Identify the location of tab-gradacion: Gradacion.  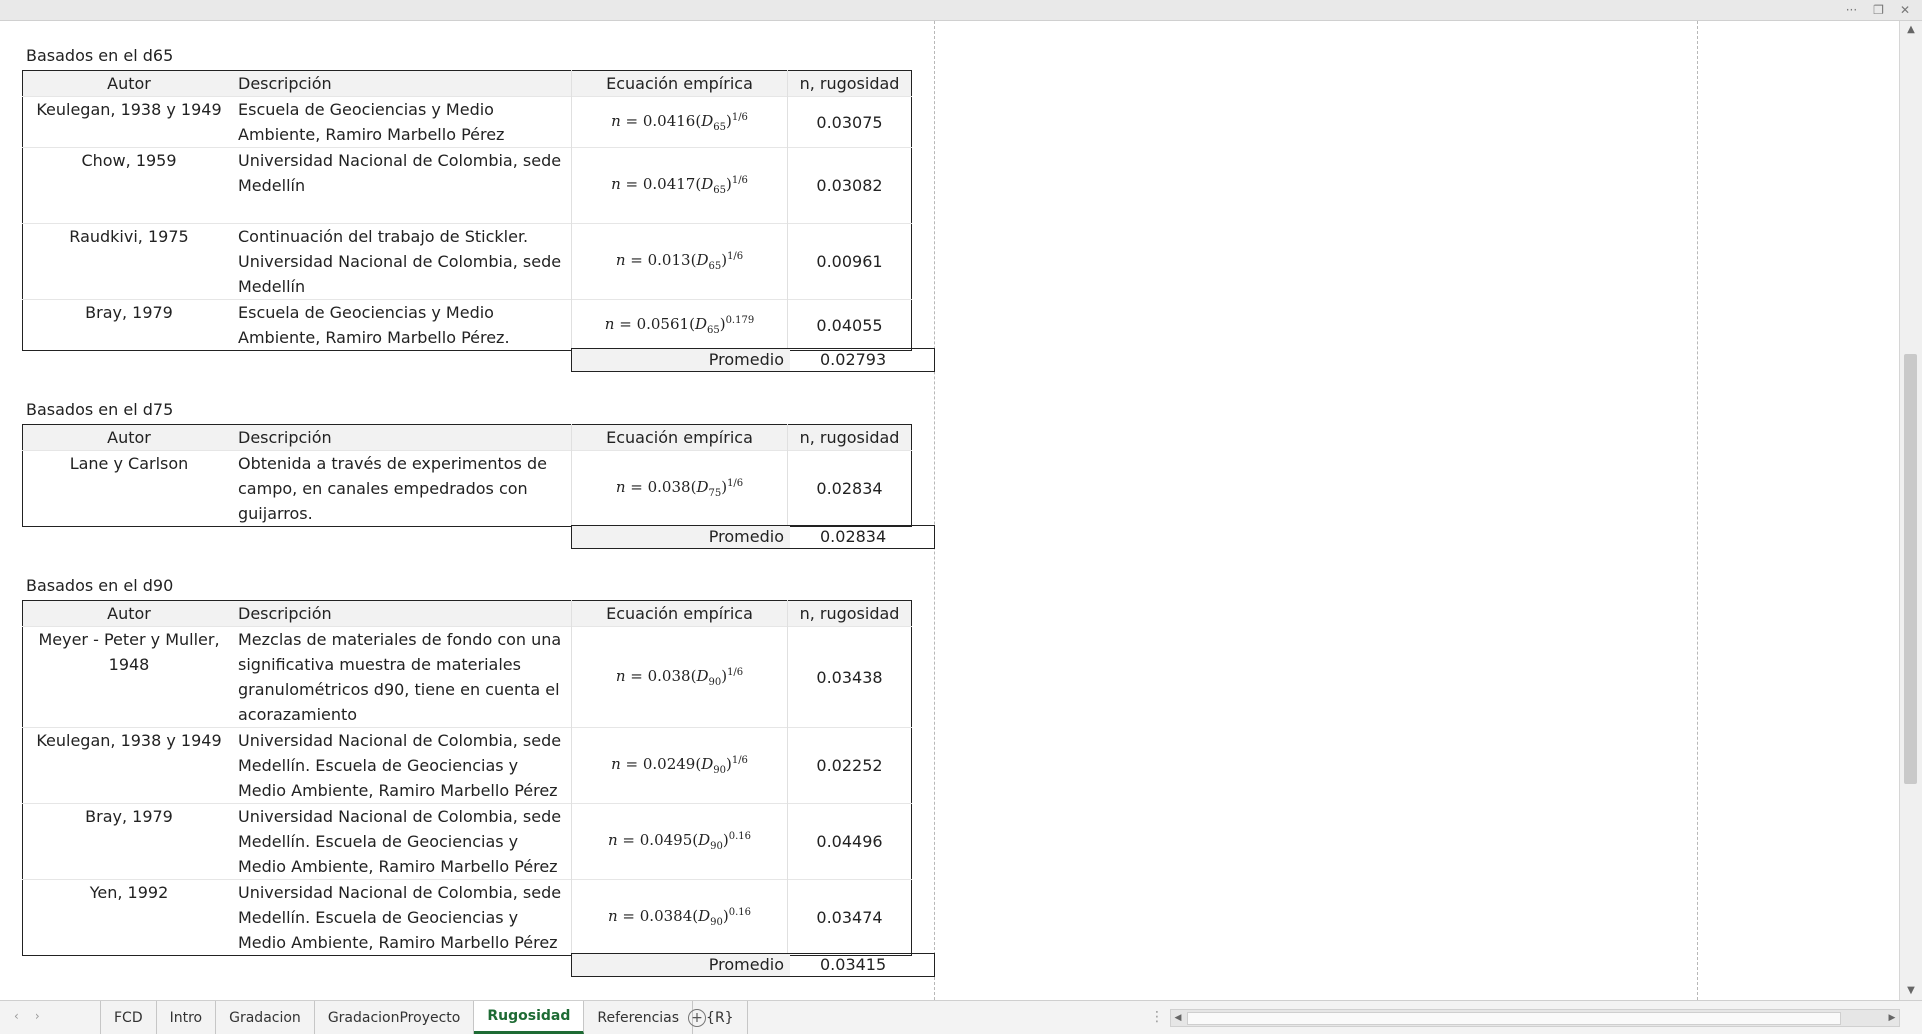
(265, 1017).